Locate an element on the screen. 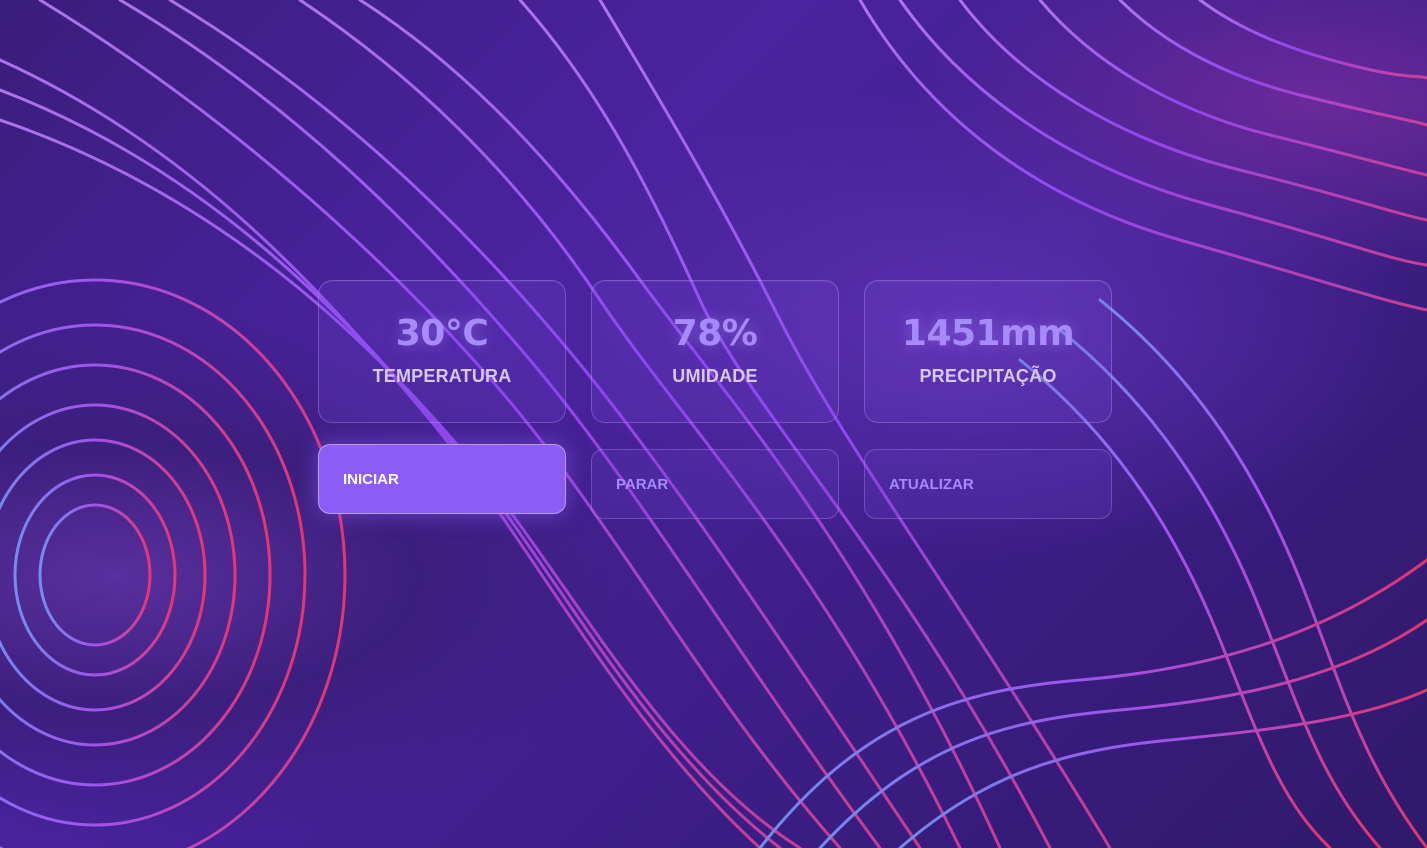  temperature-value: 30°C is located at coordinates (442, 333).